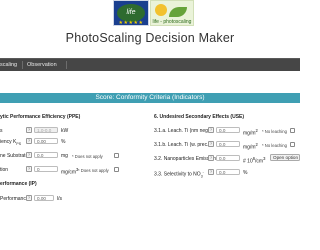 The image size is (320, 250). What do you see at coordinates (179, 174) in the screenshot?
I see `selectivity-label: 3.3. Selectivity to NO3-` at bounding box center [179, 174].